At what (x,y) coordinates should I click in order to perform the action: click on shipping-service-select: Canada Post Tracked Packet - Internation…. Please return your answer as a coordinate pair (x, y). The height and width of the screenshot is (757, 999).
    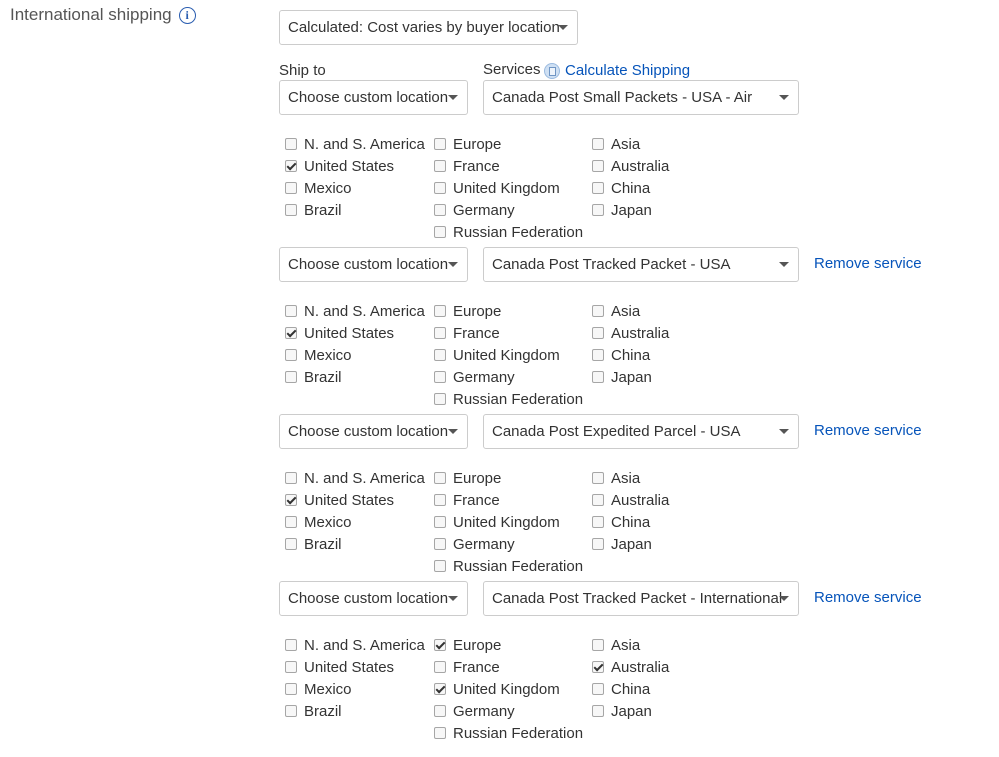
    Looking at the image, I should click on (641, 598).